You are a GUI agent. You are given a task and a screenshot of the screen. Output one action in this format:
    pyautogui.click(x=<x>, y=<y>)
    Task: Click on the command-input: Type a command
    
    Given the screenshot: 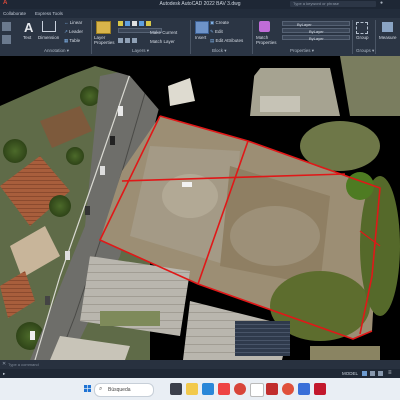 What is the action you would take?
    pyautogui.click(x=23, y=364)
    